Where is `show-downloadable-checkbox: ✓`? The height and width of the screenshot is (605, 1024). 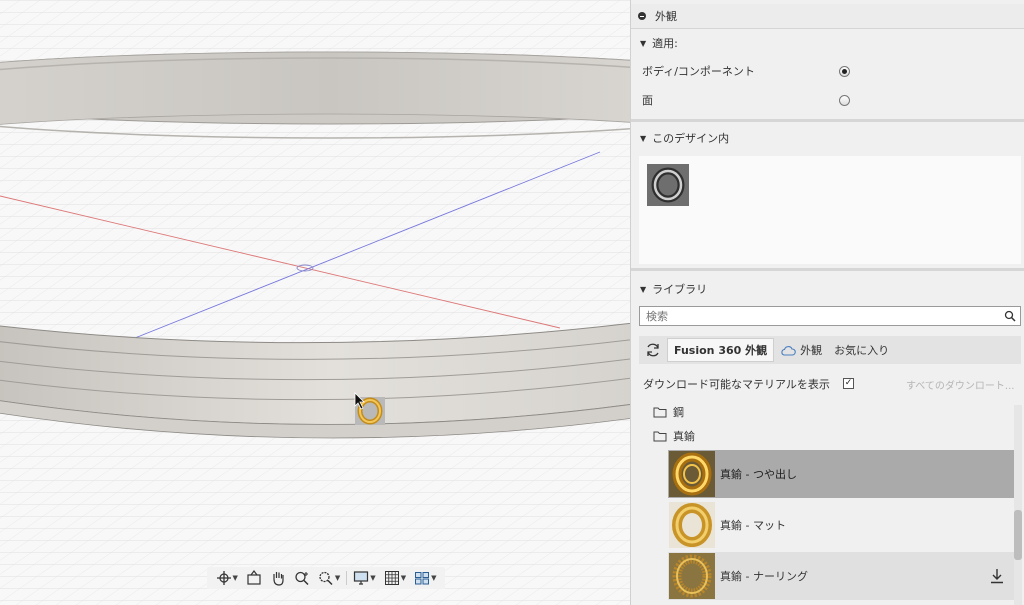
show-downloadable-checkbox: ✓ is located at coordinates (848, 383).